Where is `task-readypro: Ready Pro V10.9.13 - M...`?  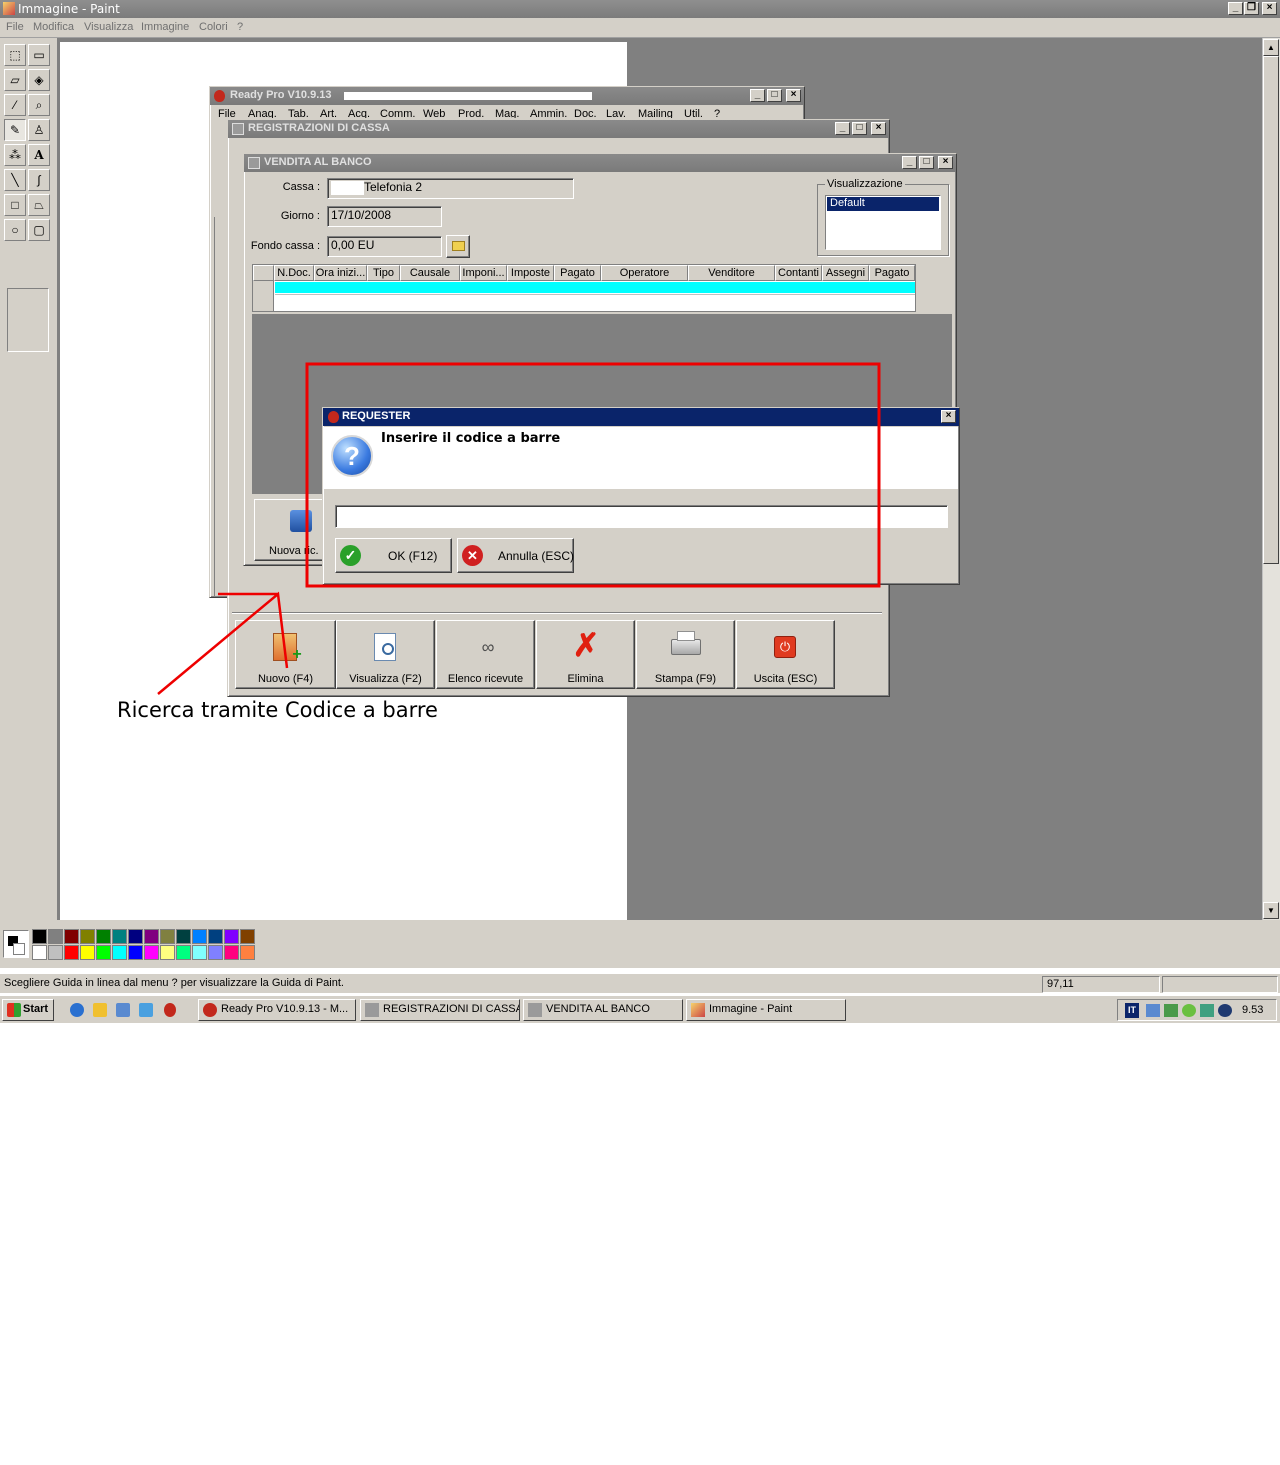
task-readypro: Ready Pro V10.9.13 - M... is located at coordinates (277, 1010).